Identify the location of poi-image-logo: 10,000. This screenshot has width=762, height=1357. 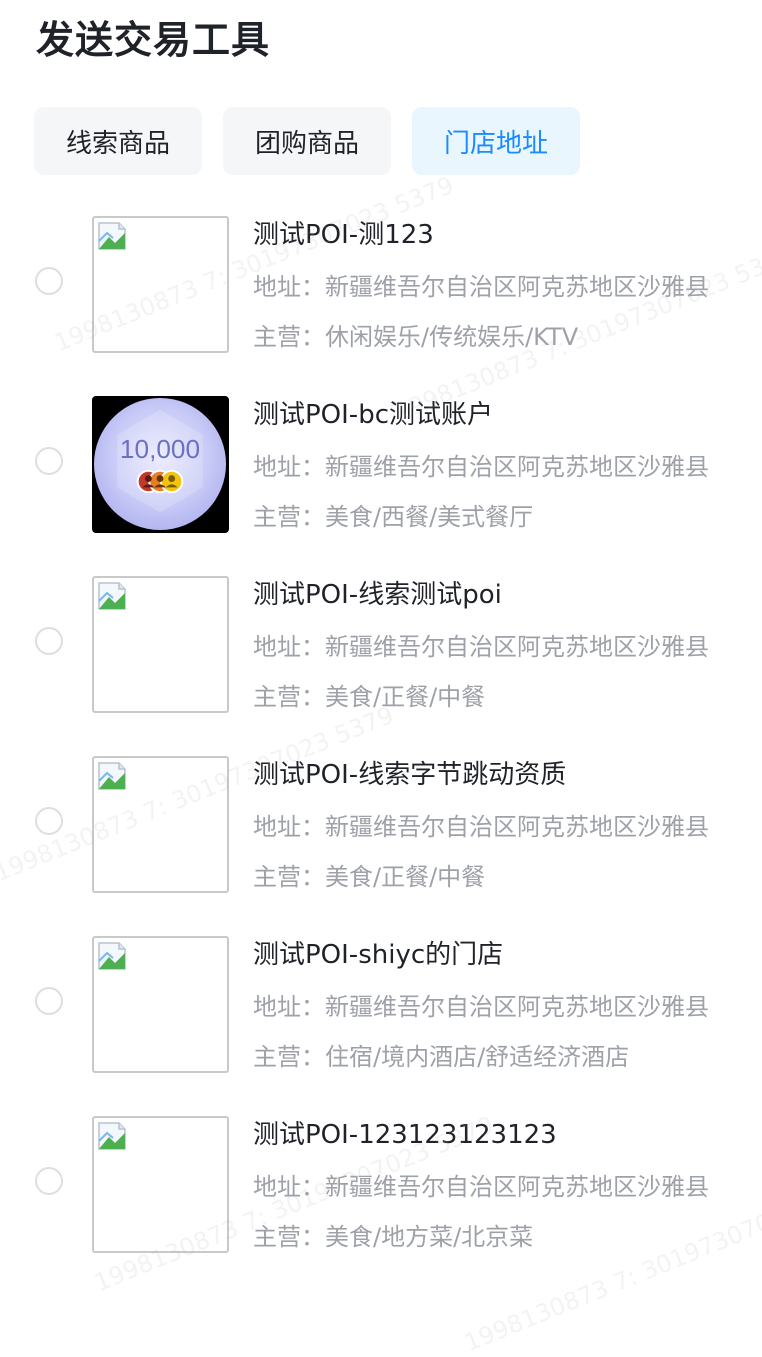
(160, 464).